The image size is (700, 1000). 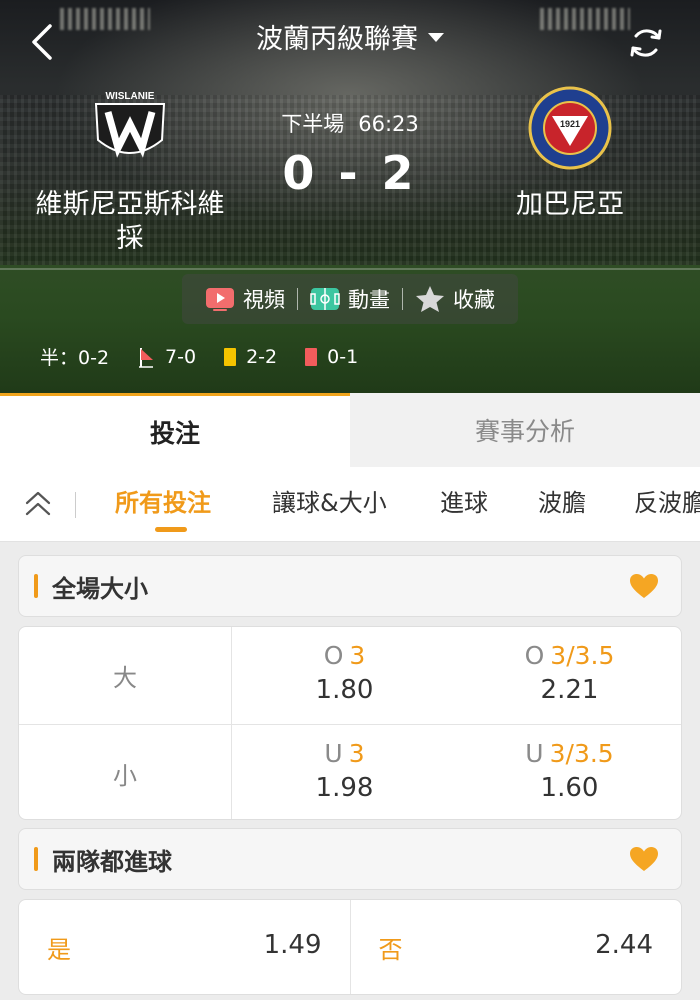 I want to click on table-row: 小 U3 1.98 U 3/3.5 1.60, so click(x=350, y=771).